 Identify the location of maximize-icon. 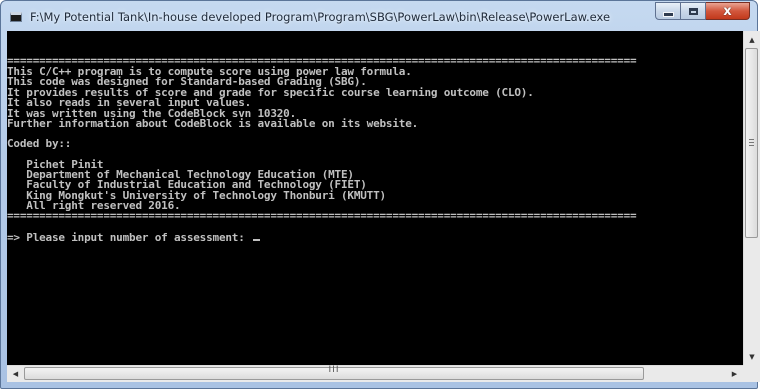
(693, 11).